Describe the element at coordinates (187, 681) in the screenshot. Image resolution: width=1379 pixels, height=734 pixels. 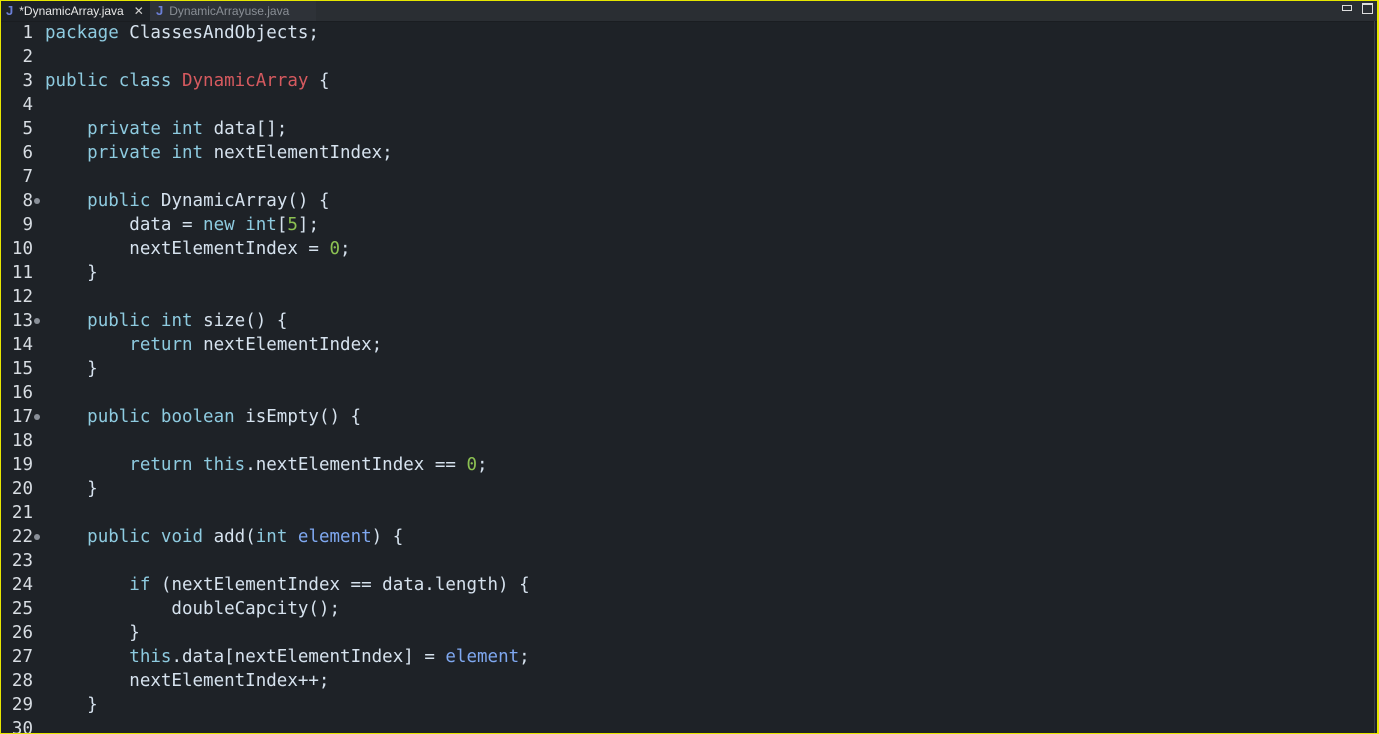
I see `code-text: nextElementIndex++;` at that location.